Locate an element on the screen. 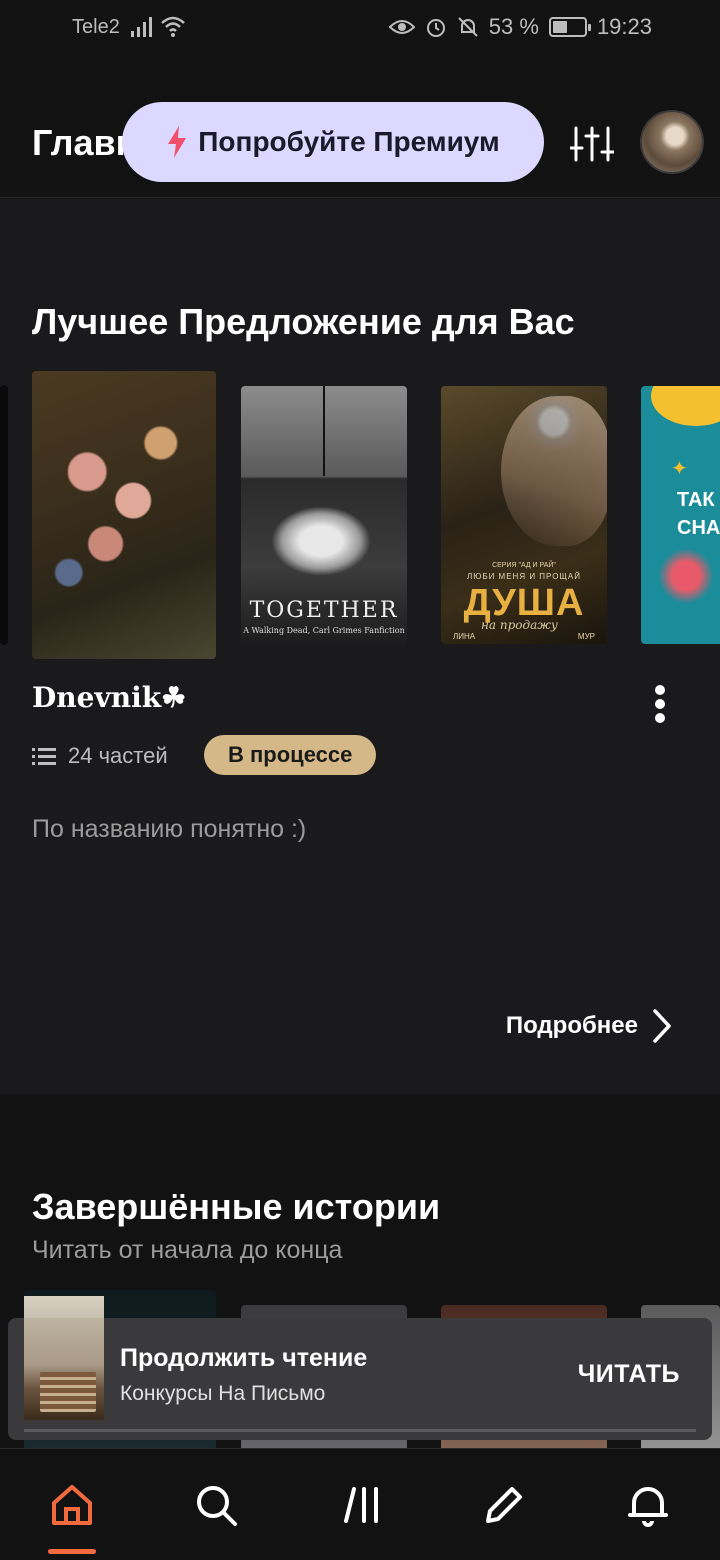  continue-book-cover-top is located at coordinates (64, 1307).